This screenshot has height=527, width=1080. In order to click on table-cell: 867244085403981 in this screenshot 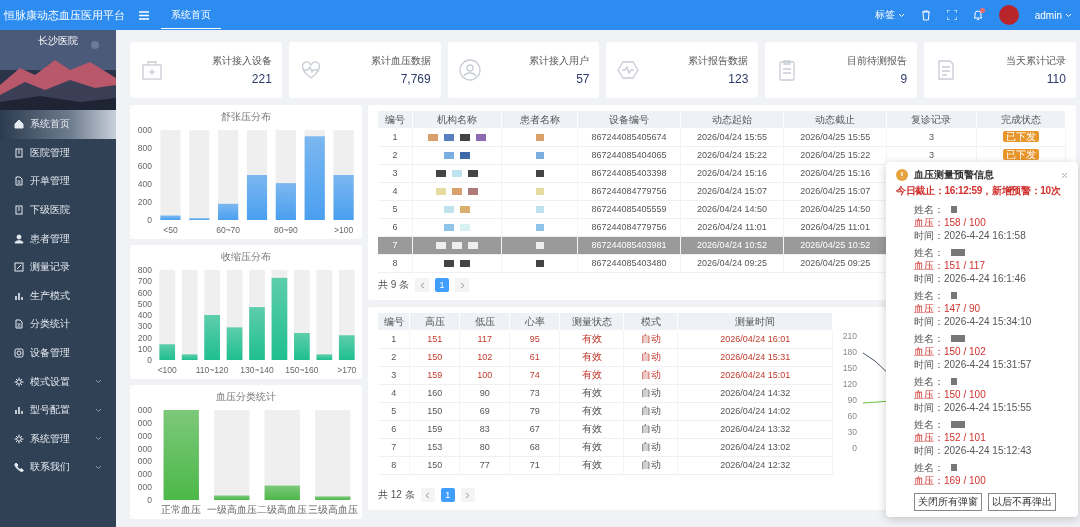, I will do `click(629, 245)`.